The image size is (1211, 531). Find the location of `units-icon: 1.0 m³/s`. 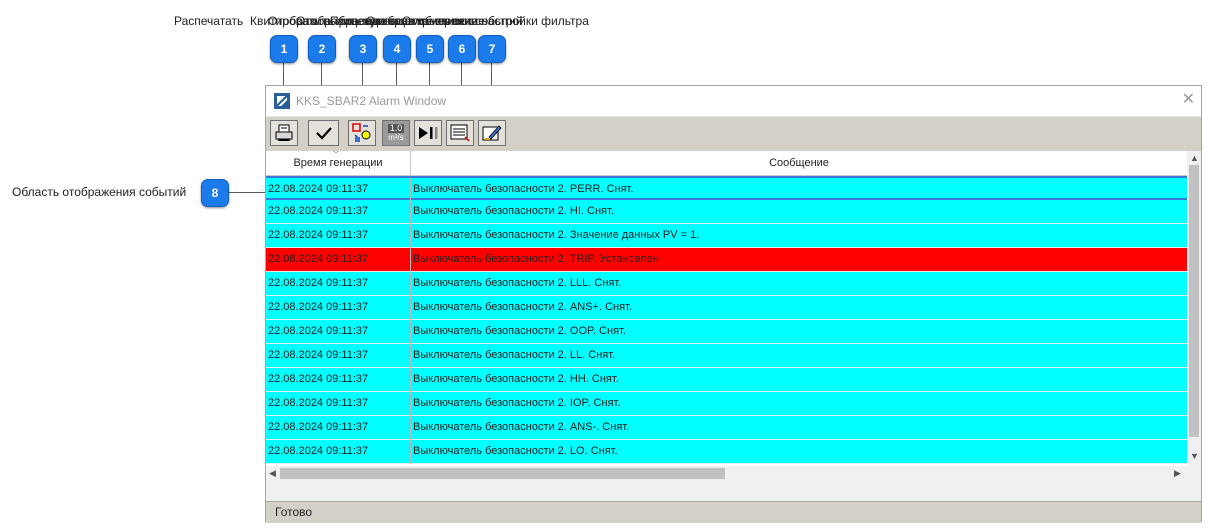

units-icon: 1.0 m³/s is located at coordinates (396, 132).